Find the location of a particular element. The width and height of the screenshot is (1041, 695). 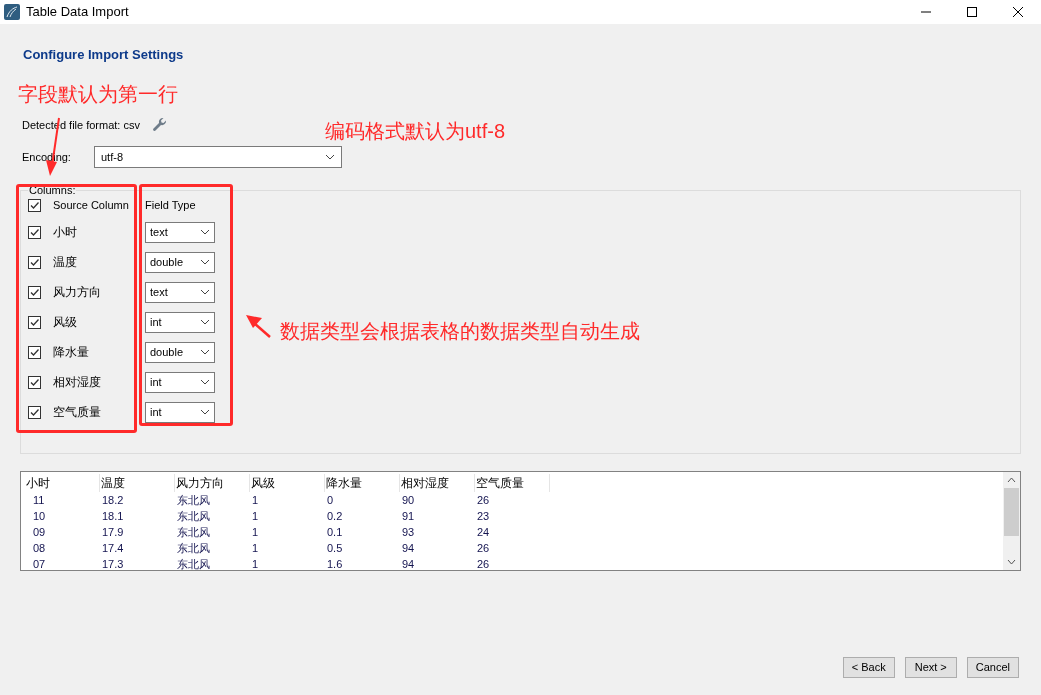

wizard-button: < Back is located at coordinates (868, 667).